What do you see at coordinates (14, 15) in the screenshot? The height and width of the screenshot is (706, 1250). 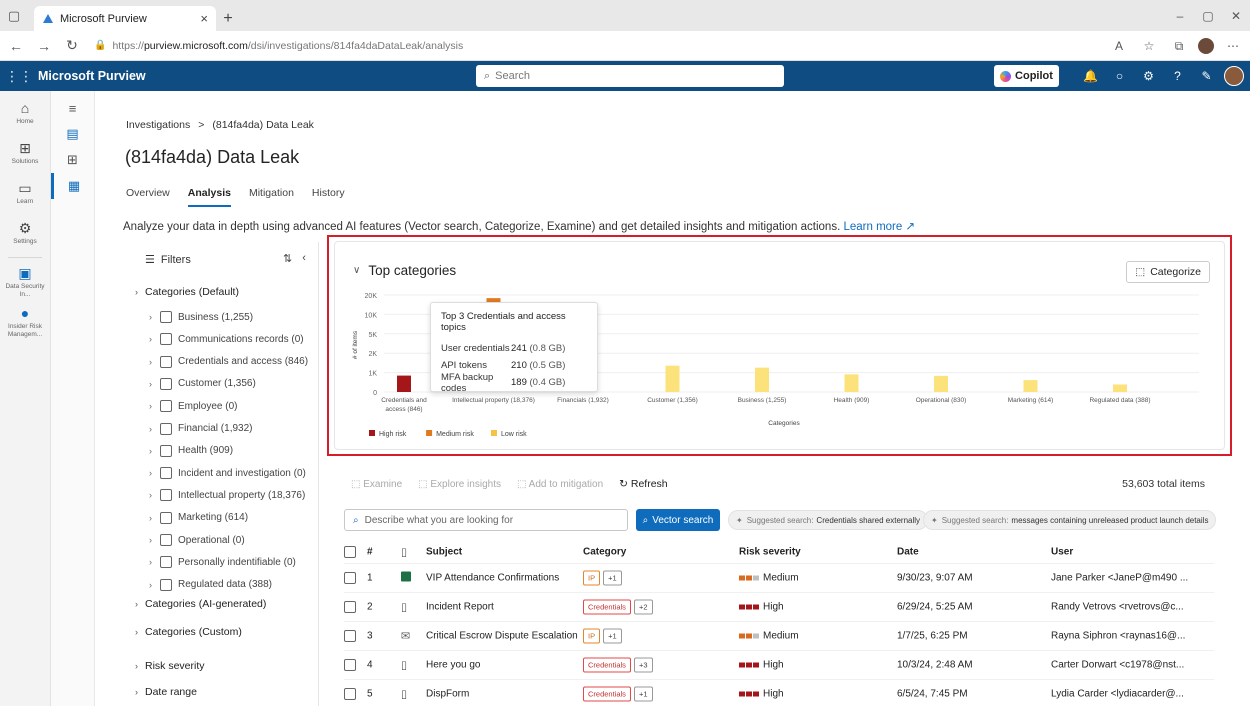 I see `window-menu-icon: ▢` at bounding box center [14, 15].